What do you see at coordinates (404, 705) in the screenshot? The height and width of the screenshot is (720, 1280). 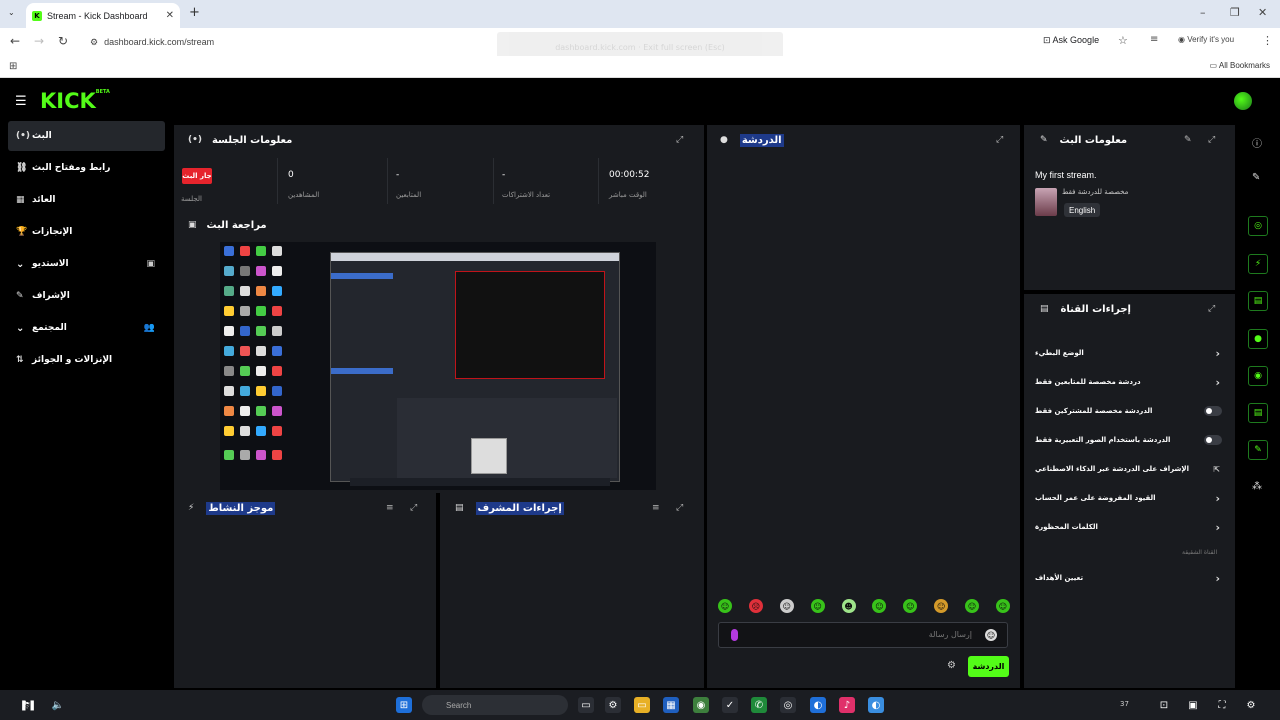 I see `start-icon: ⊞` at bounding box center [404, 705].